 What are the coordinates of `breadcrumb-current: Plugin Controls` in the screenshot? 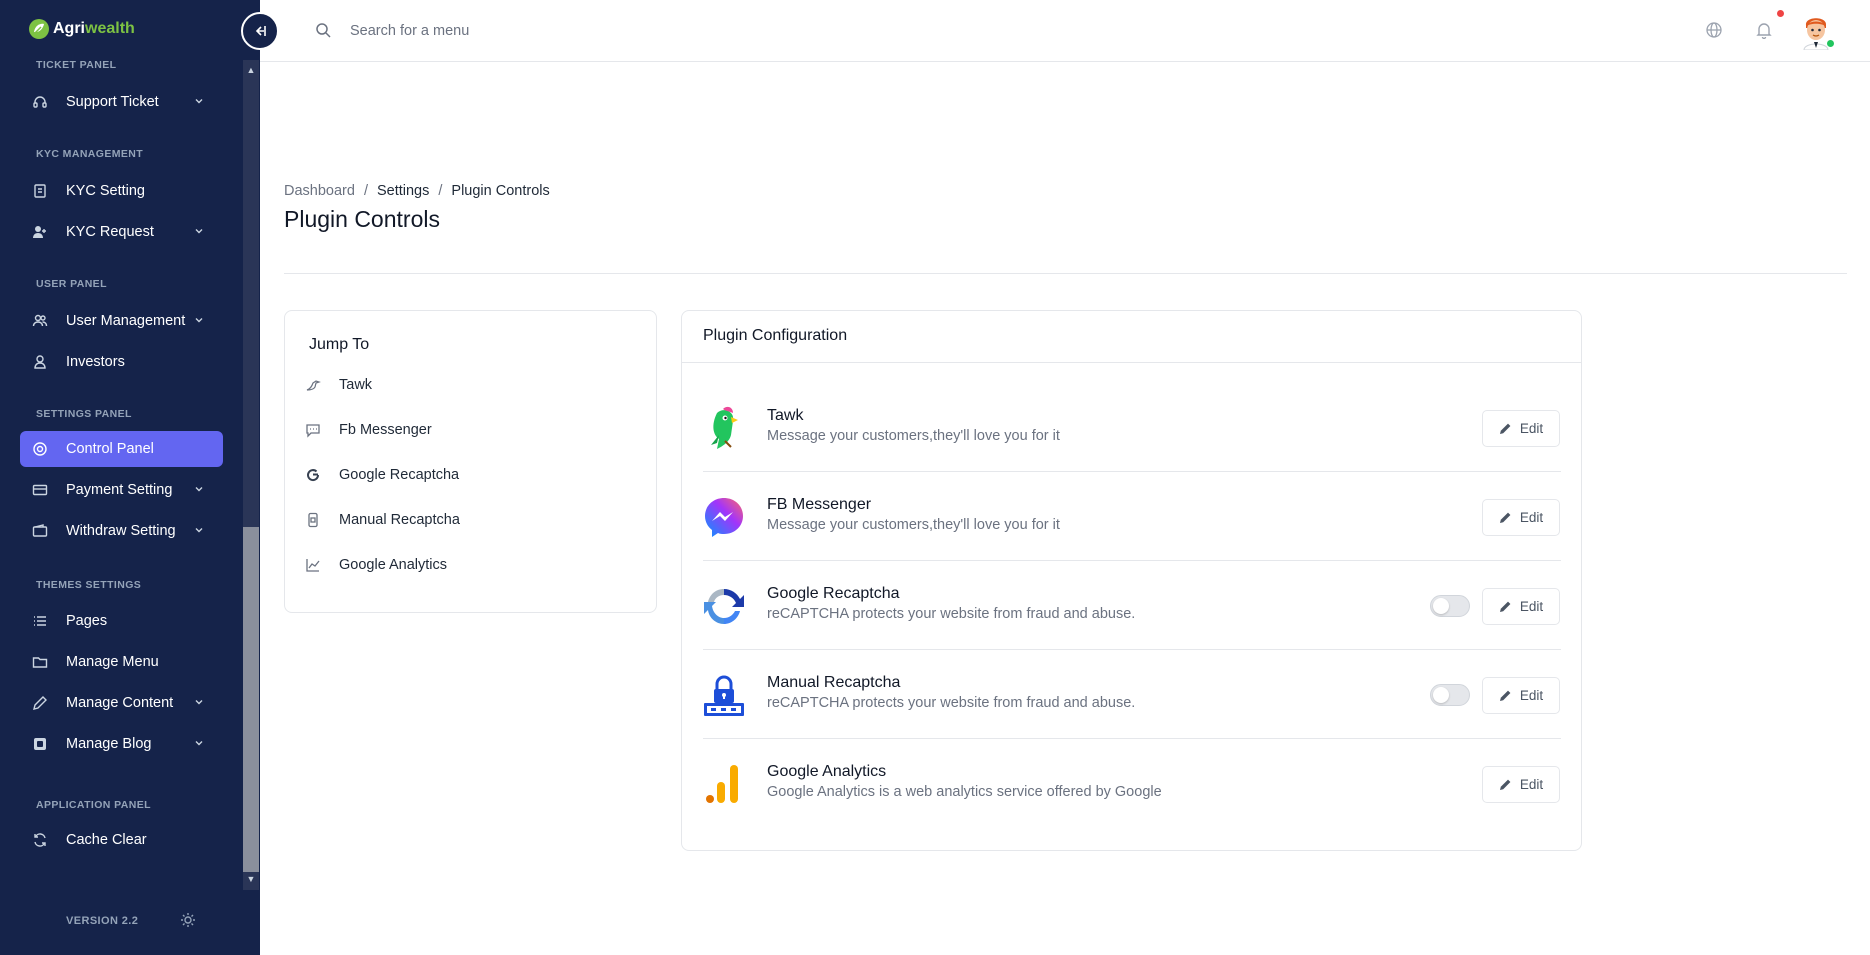 It's located at (500, 191).